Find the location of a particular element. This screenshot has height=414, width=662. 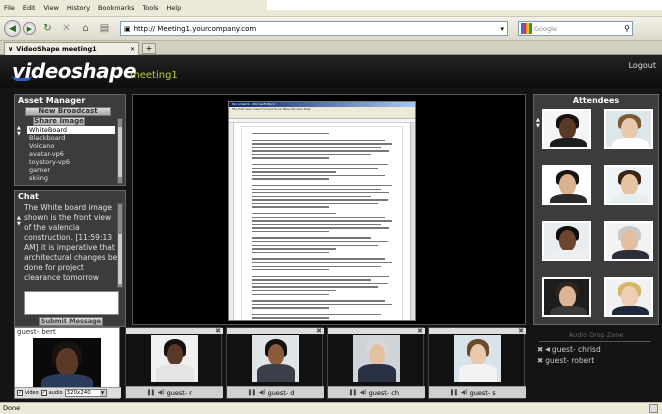

asset-item: gamer is located at coordinates (71, 170).